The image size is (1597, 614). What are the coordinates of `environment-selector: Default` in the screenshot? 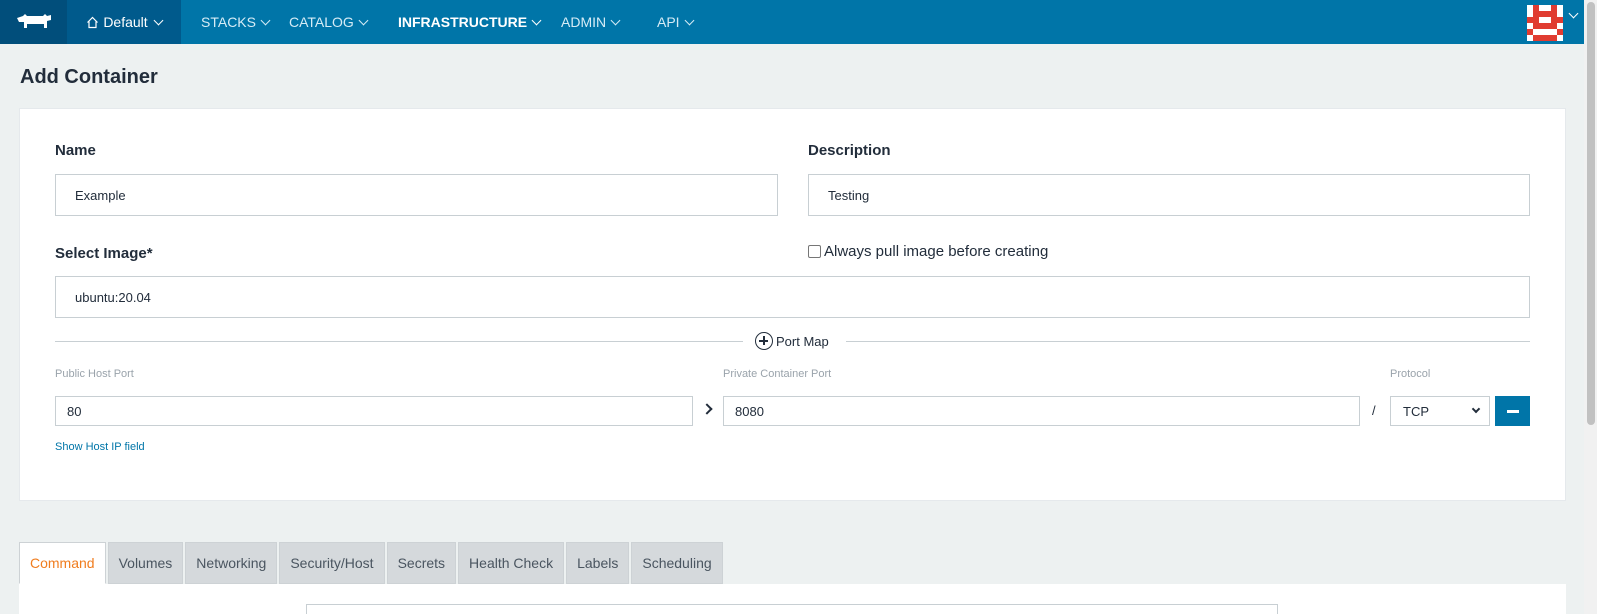 It's located at (124, 22).